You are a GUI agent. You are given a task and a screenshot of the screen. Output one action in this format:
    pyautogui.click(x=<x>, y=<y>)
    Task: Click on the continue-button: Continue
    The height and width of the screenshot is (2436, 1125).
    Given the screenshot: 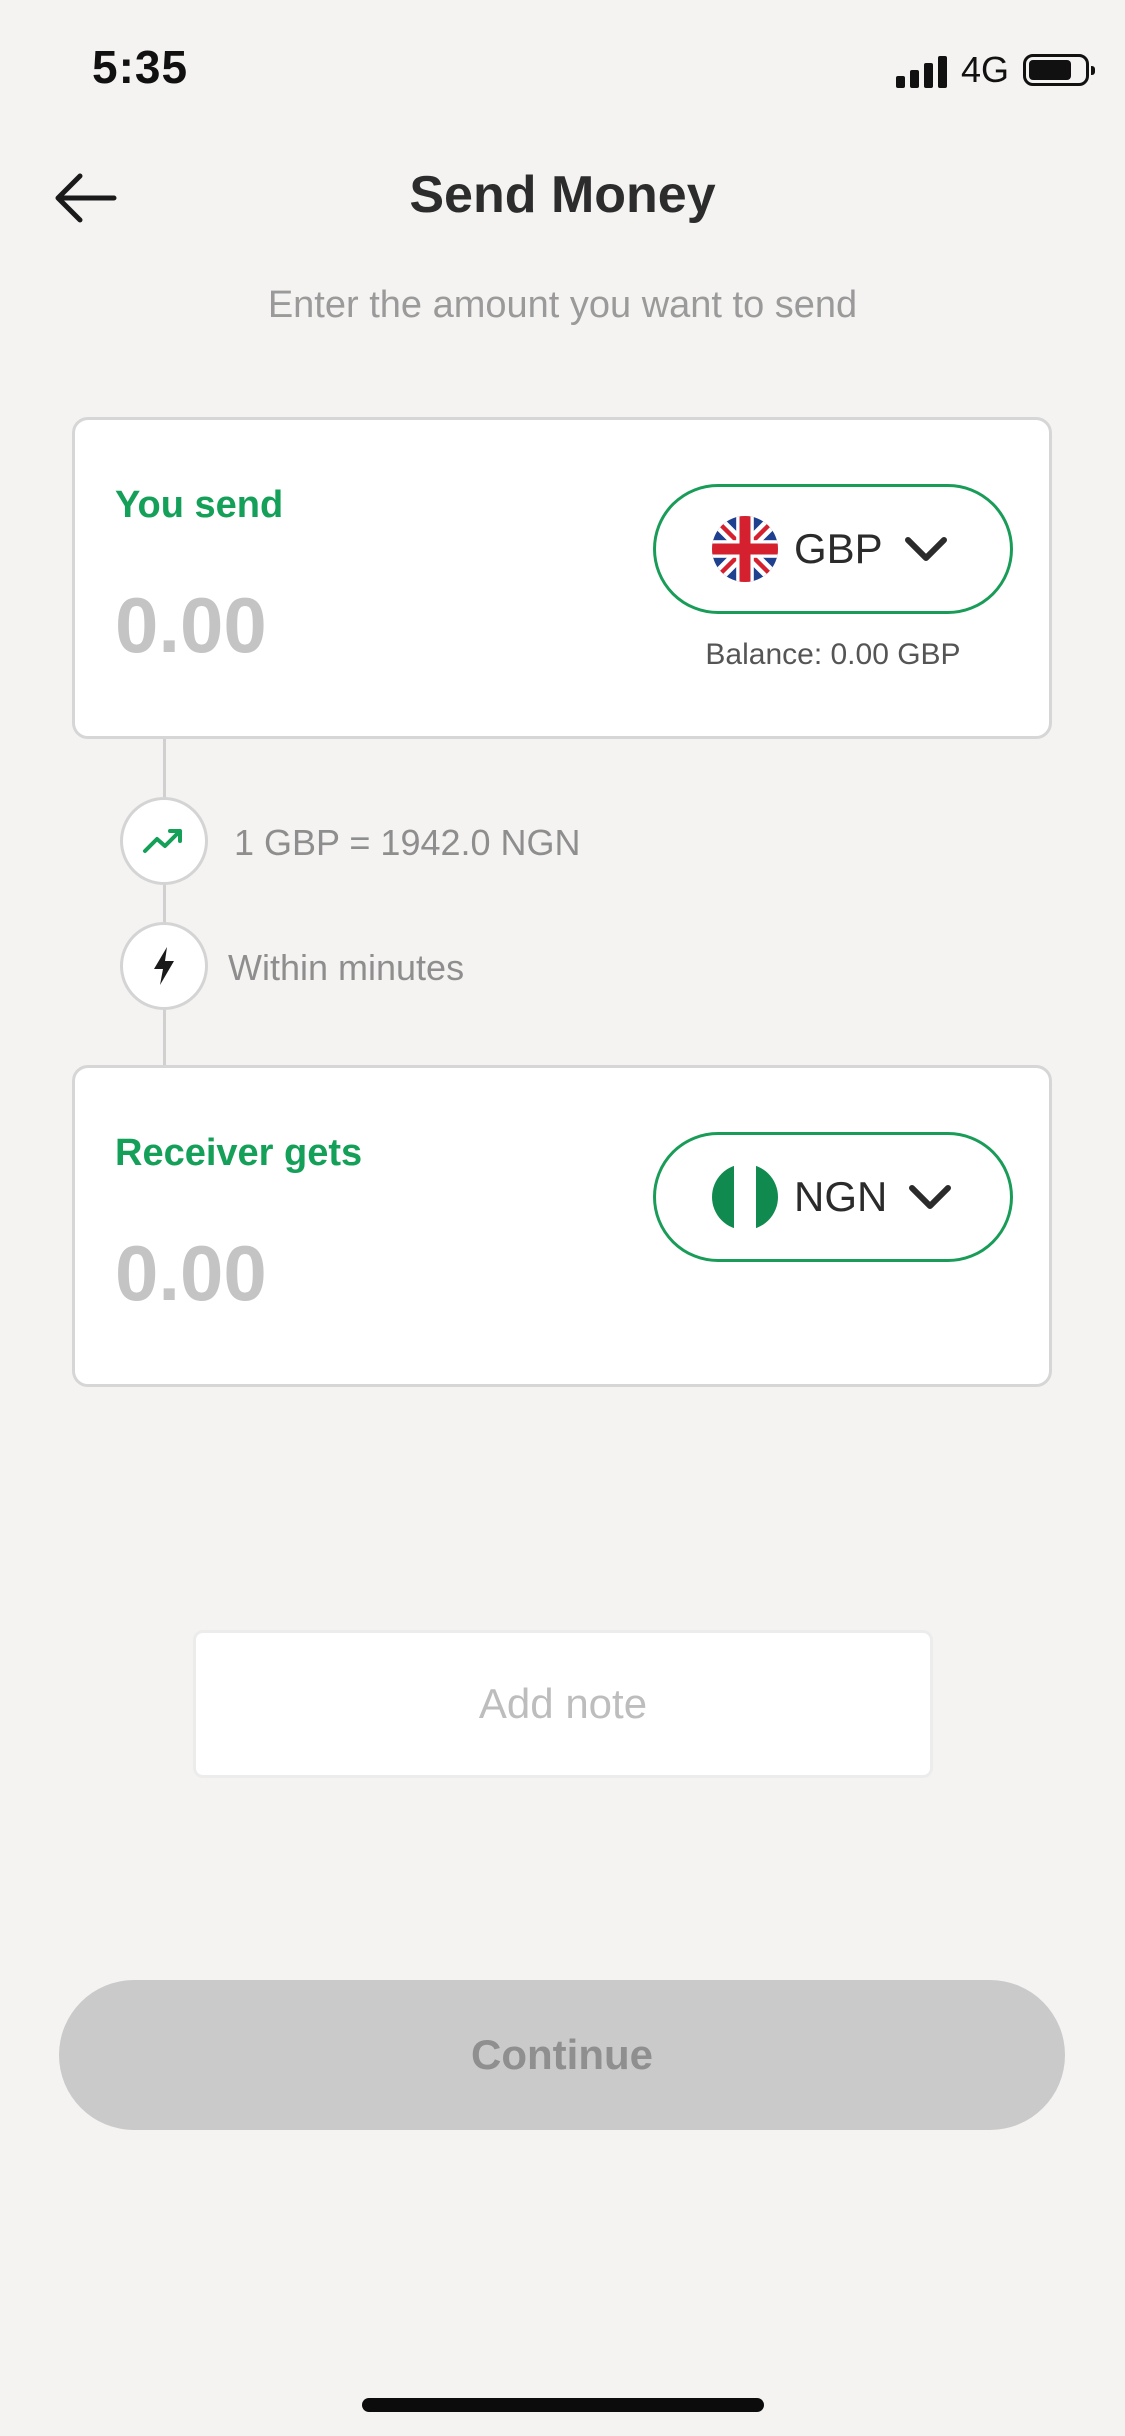 What is the action you would take?
    pyautogui.click(x=562, y=2055)
    